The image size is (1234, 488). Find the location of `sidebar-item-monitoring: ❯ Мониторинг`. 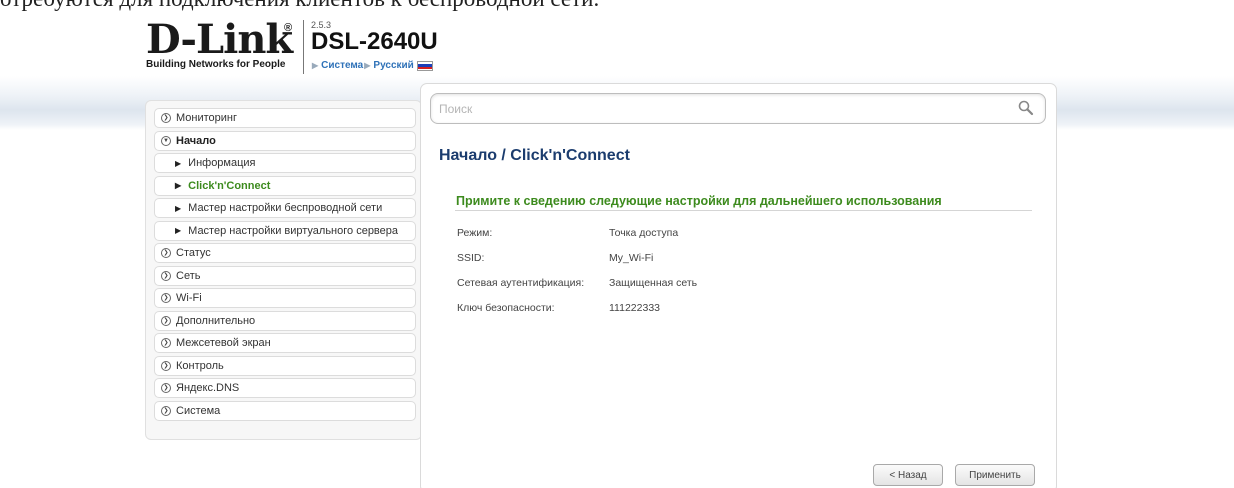

sidebar-item-monitoring: ❯ Мониторинг is located at coordinates (285, 118).